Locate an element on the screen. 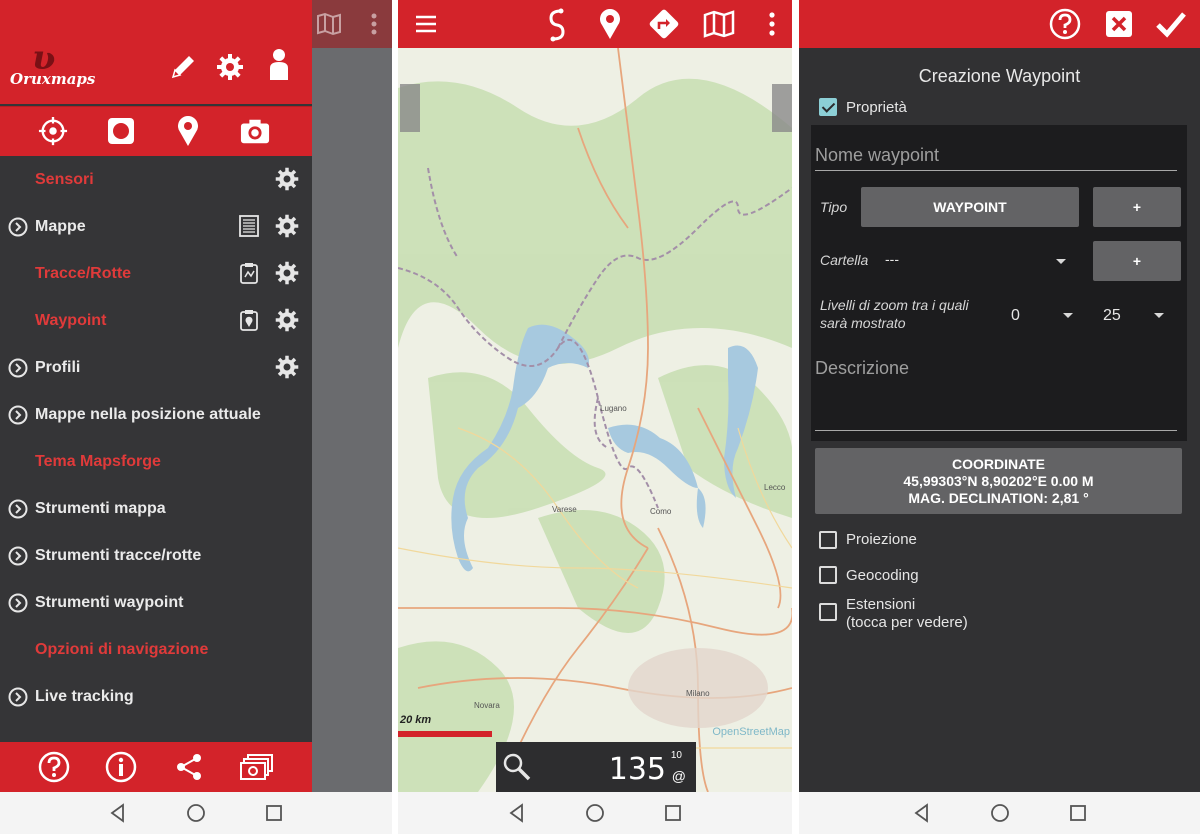  record-icon is located at coordinates (121, 131).